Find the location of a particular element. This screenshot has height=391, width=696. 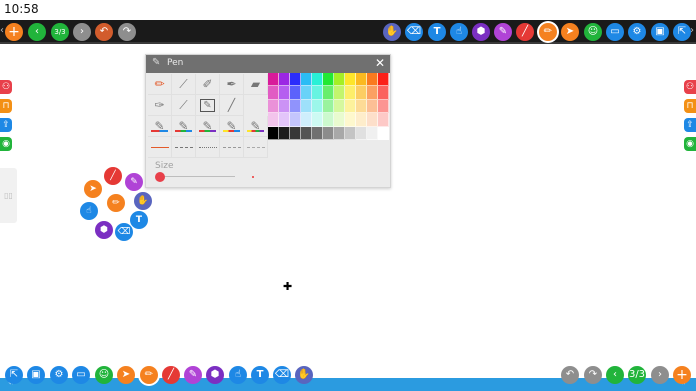

pen-type-fine: ╱ is located at coordinates (232, 105).